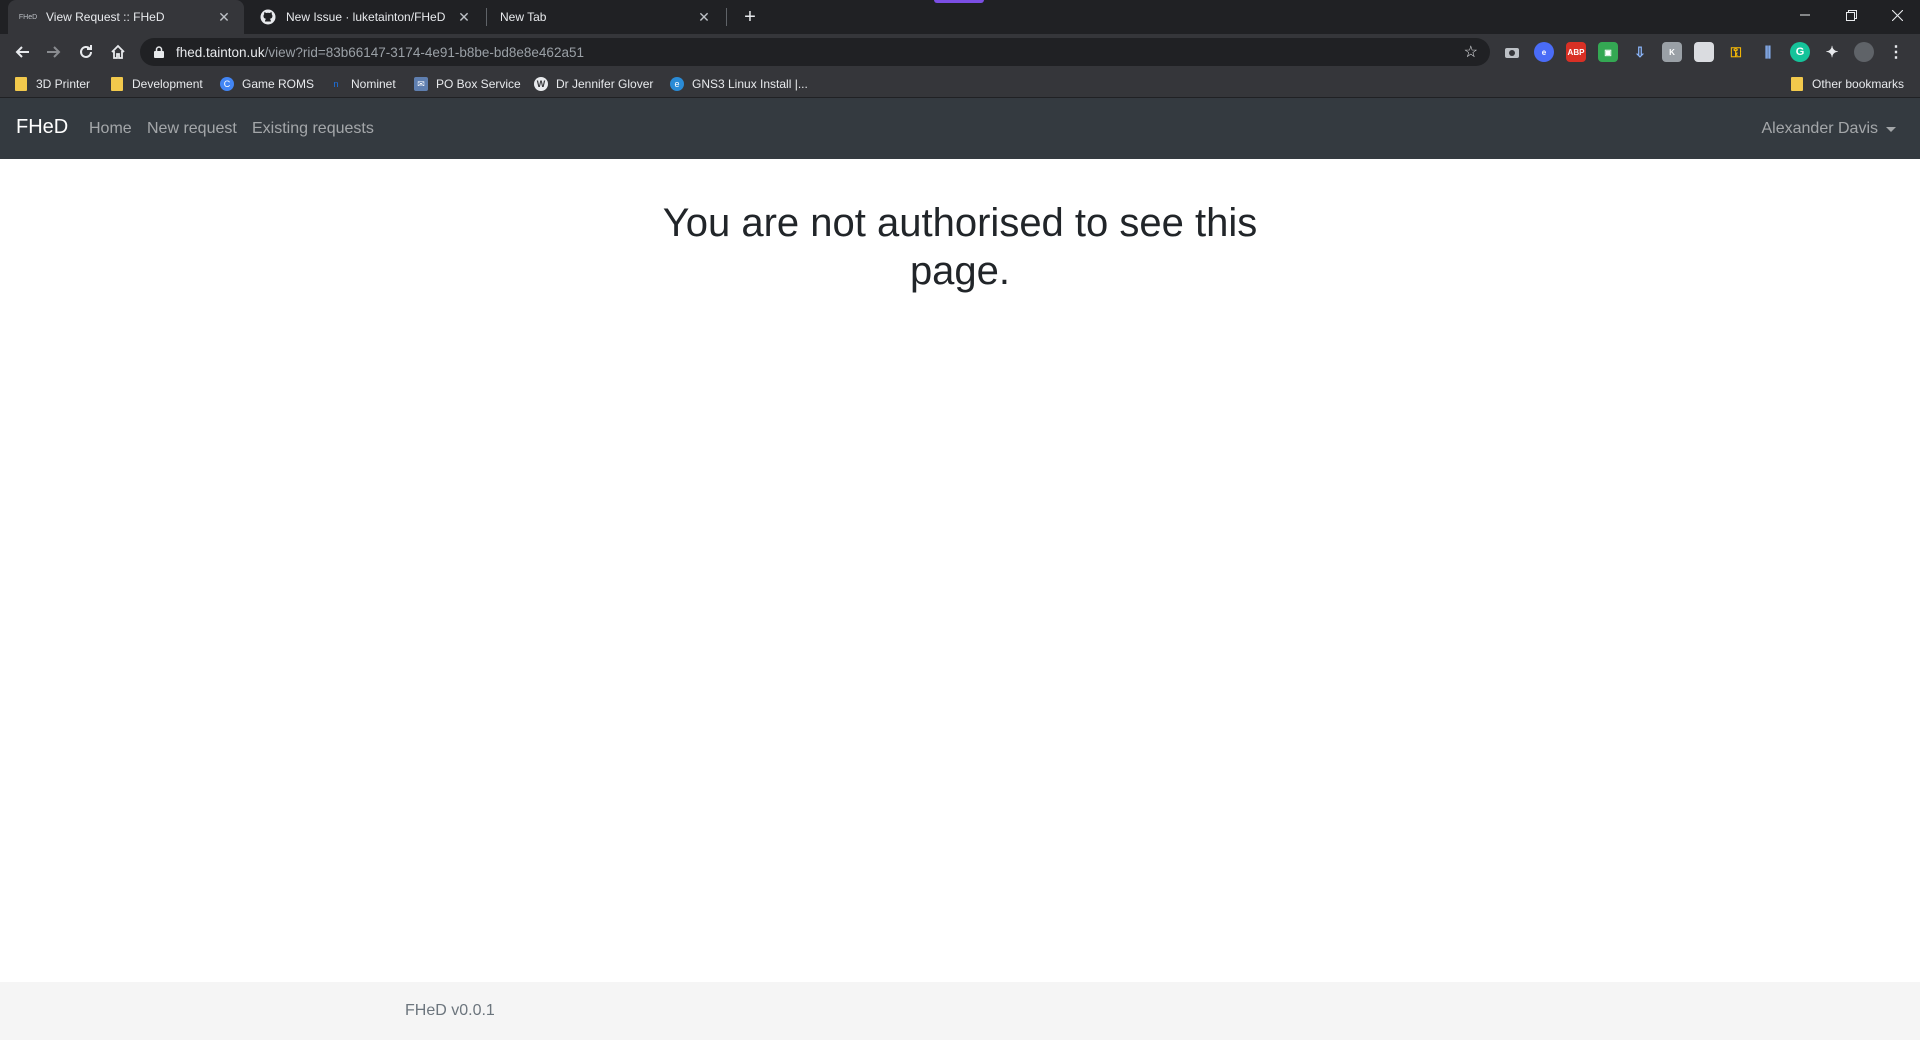 The image size is (1920, 1040). What do you see at coordinates (1851, 15) in the screenshot?
I see `restore-icon` at bounding box center [1851, 15].